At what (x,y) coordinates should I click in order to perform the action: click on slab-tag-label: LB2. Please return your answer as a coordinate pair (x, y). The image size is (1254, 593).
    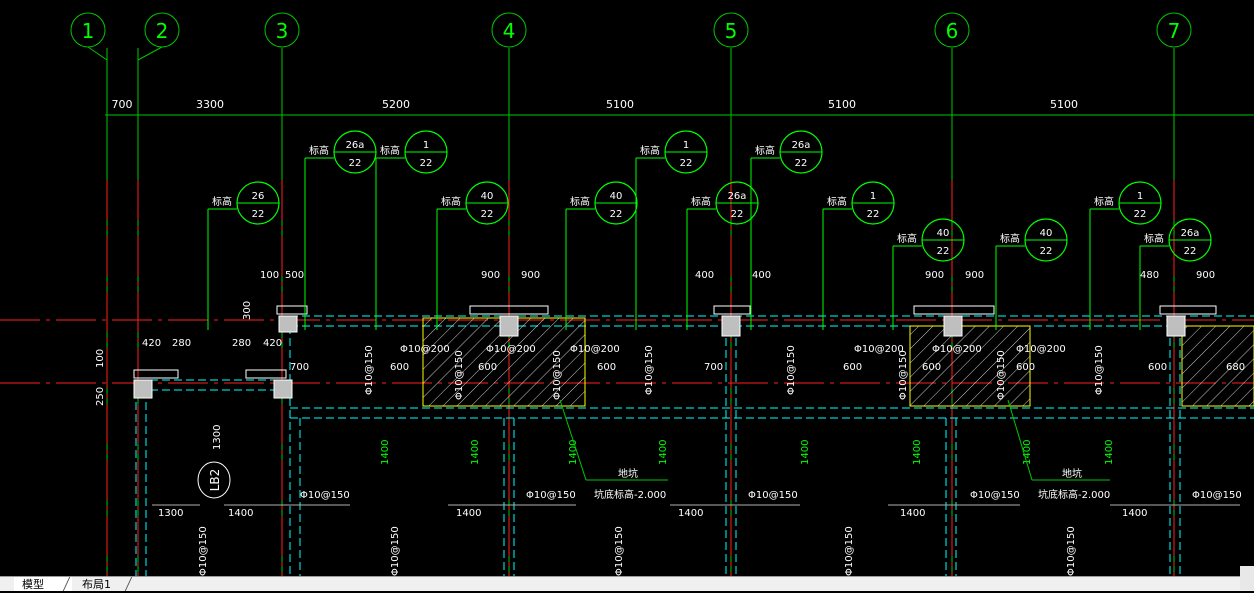
    Looking at the image, I should click on (215, 480).